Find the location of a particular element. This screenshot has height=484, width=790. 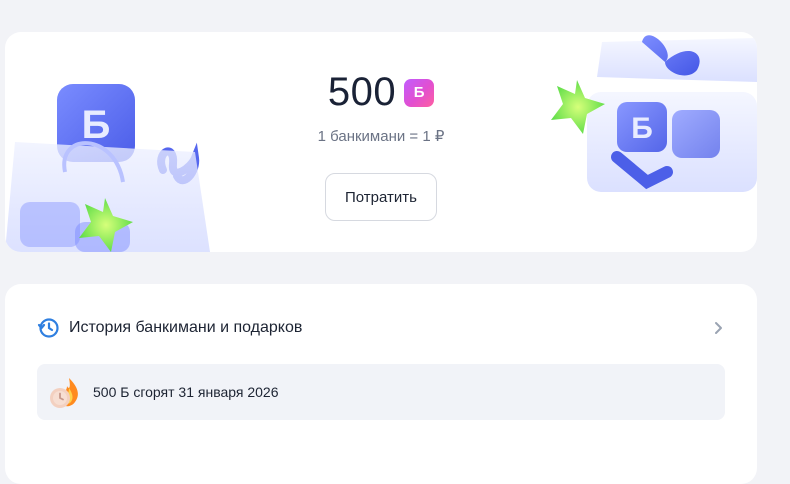

balance-amount-row: 500 Б is located at coordinates (381, 92).